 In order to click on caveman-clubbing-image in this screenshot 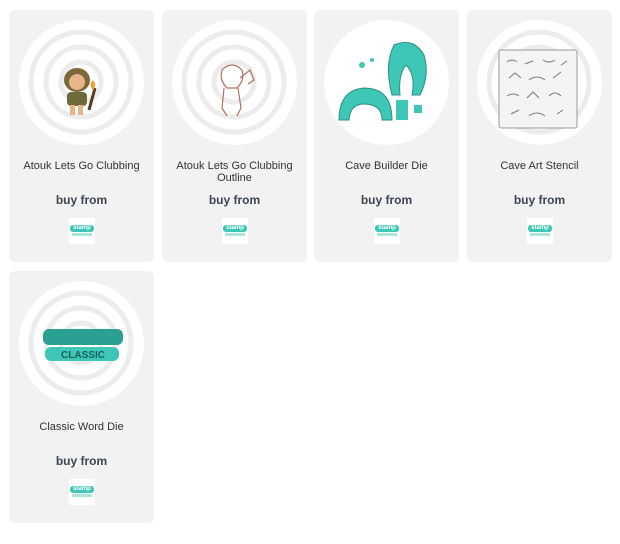, I will do `click(81, 82)`.